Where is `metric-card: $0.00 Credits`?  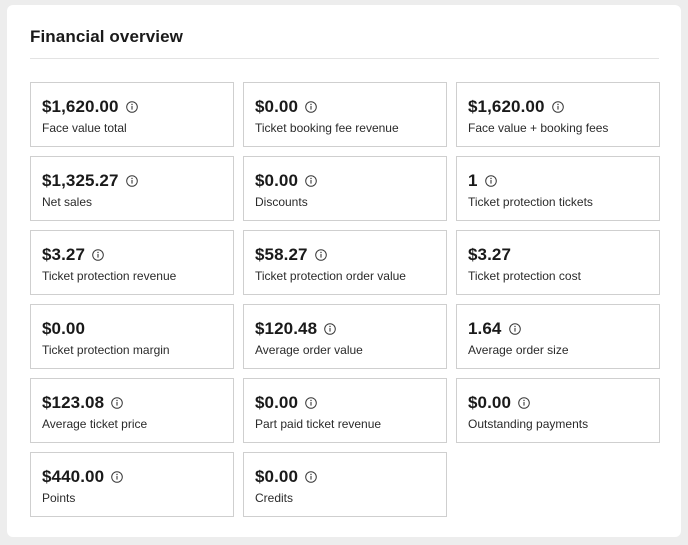
metric-card: $0.00 Credits is located at coordinates (345, 484).